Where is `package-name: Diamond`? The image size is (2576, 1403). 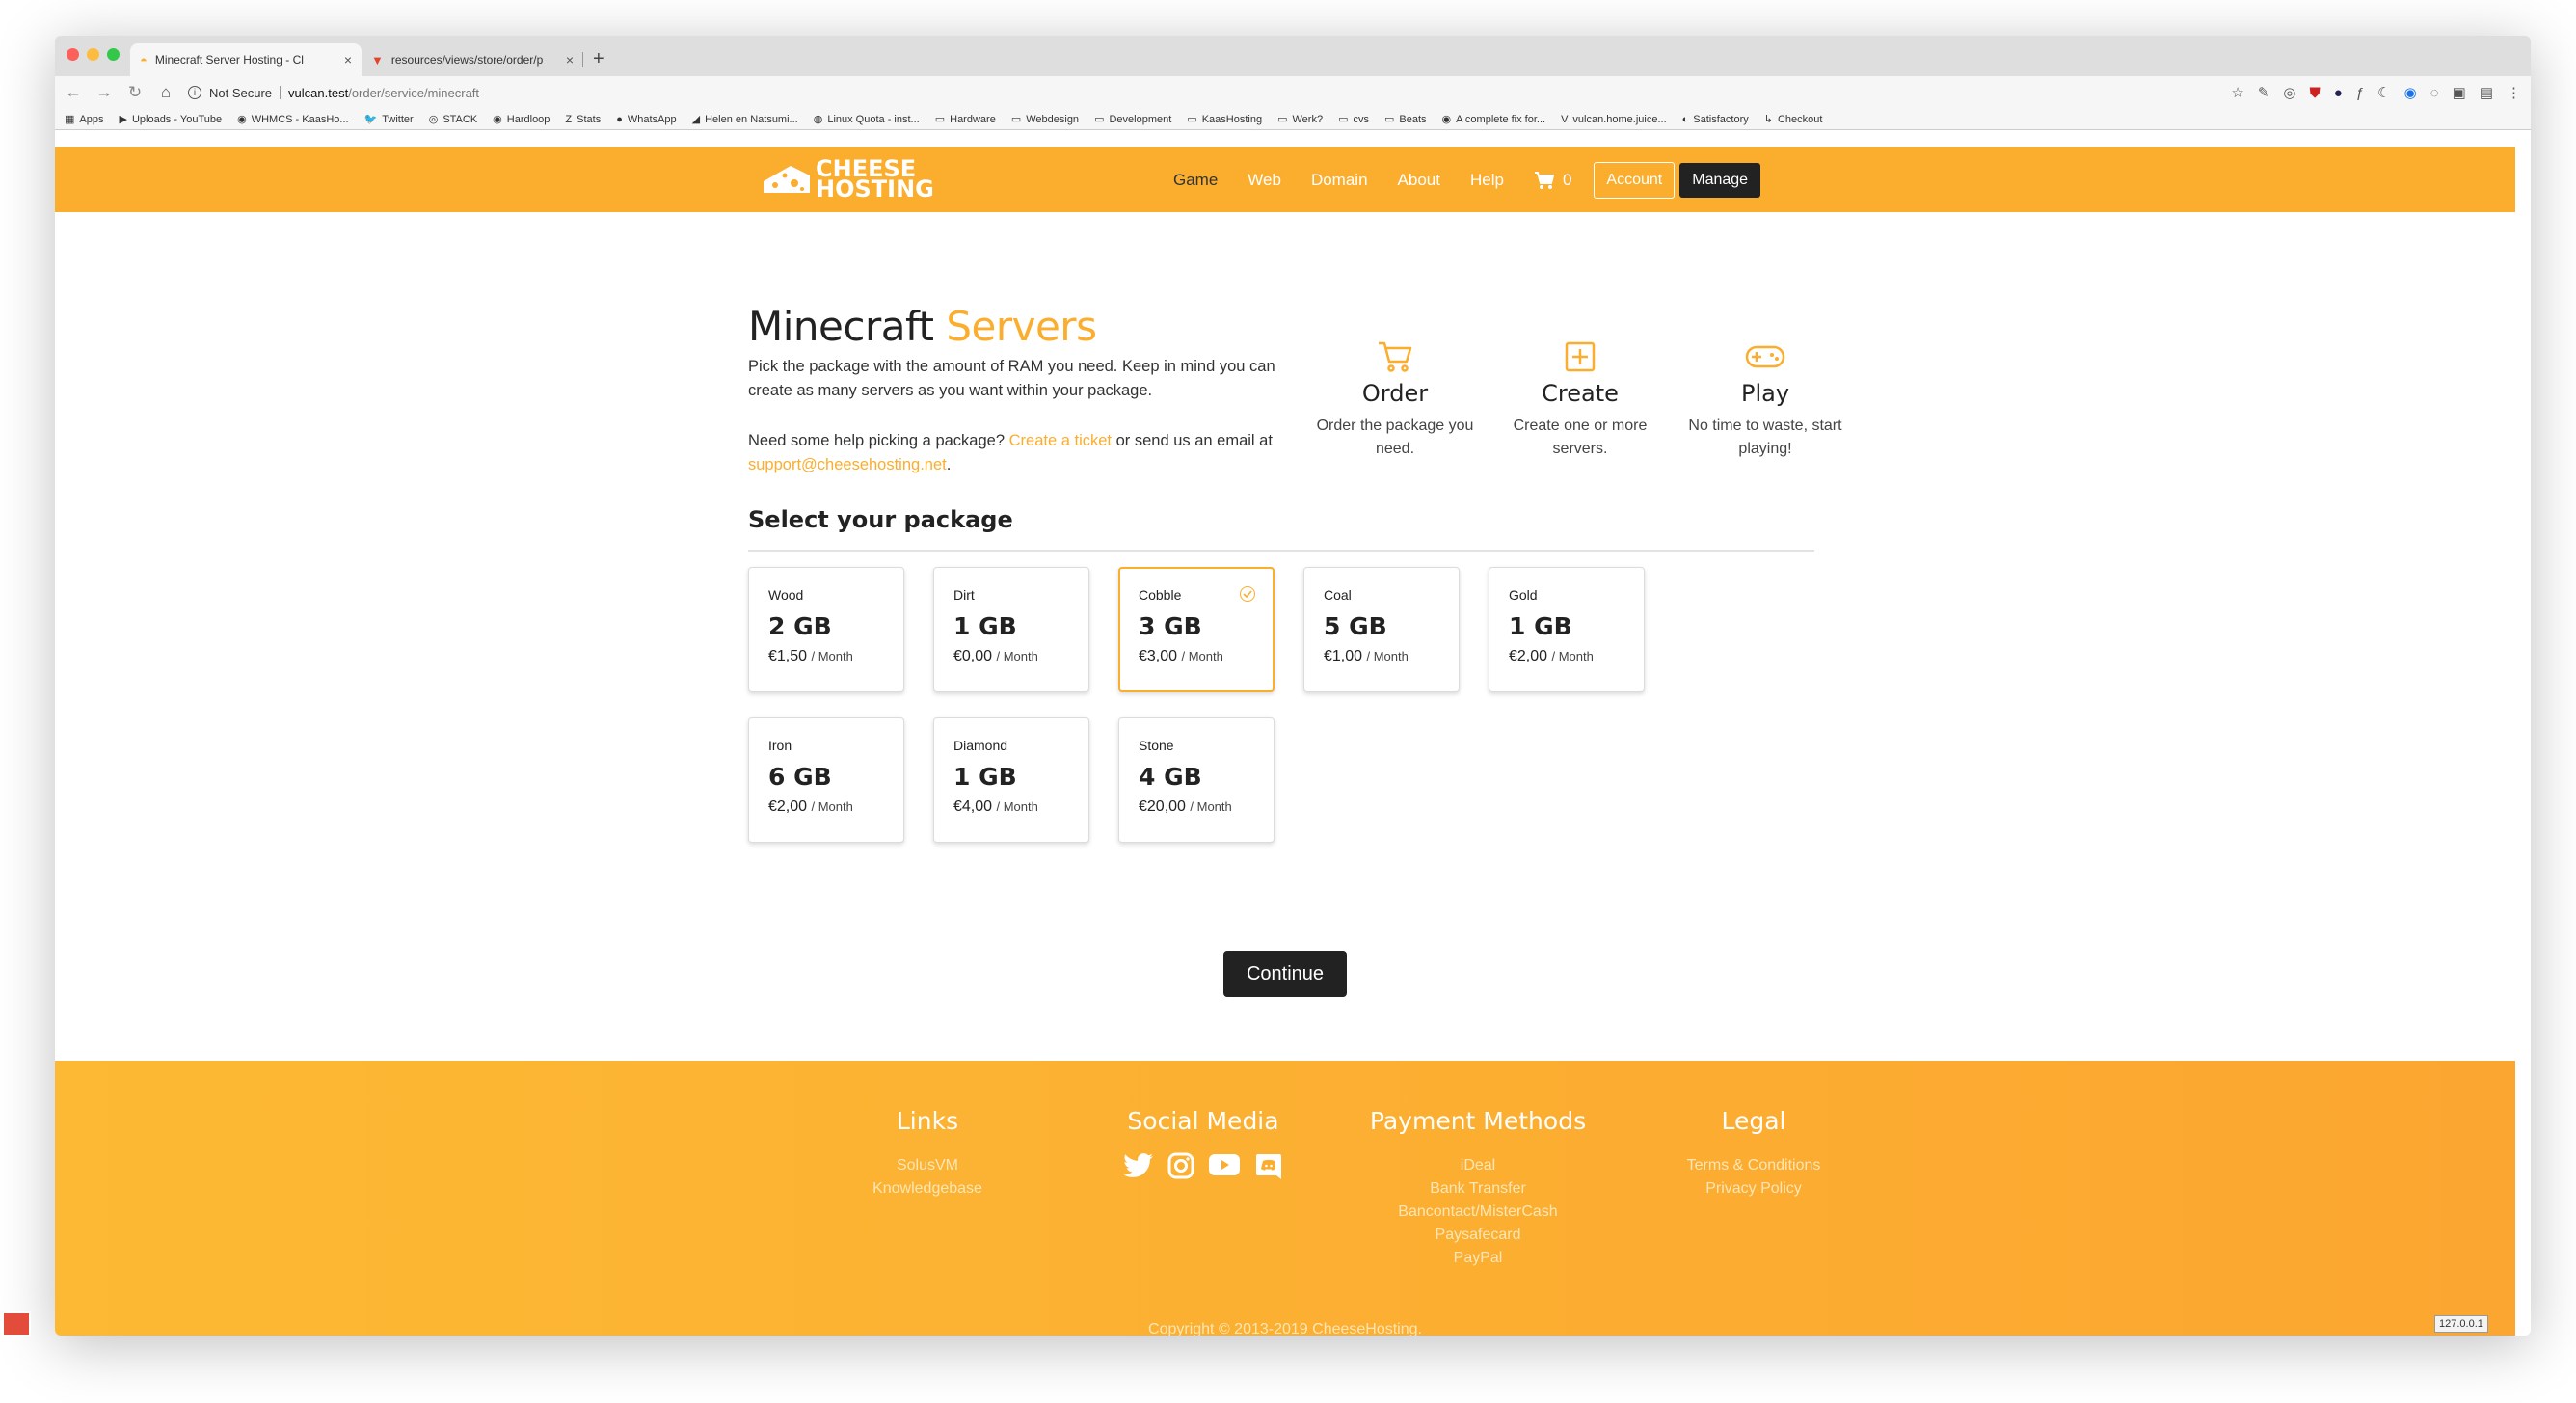
package-name: Diamond is located at coordinates (981, 745).